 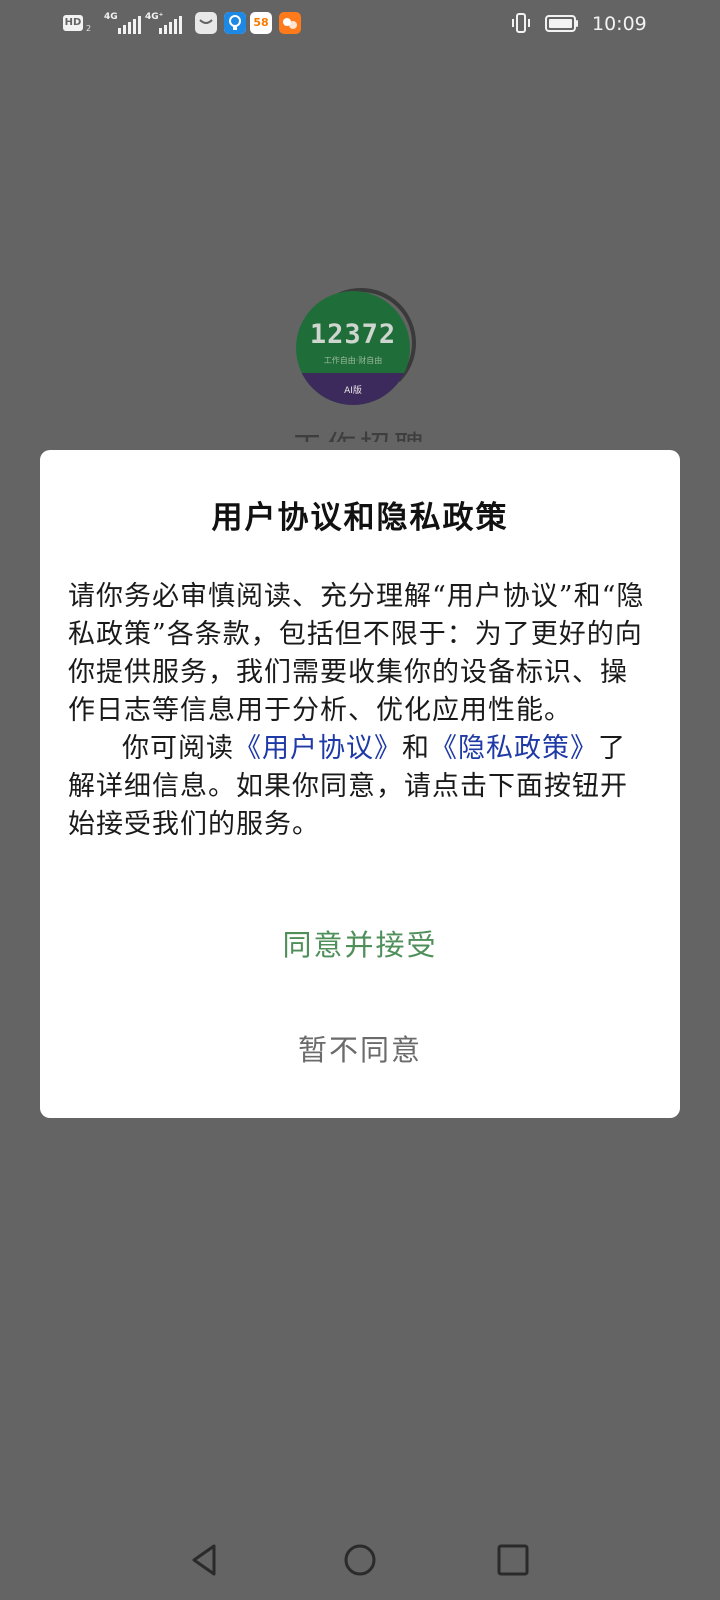 I want to click on hd-sim-indicator: 2, so click(x=89, y=28).